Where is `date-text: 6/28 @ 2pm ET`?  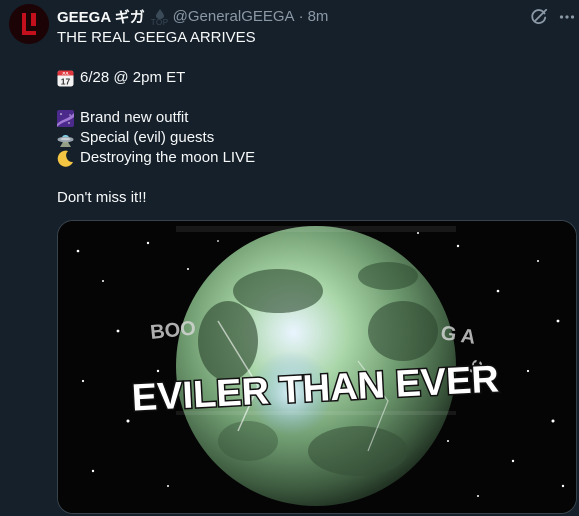 date-text: 6/28 @ 2pm ET is located at coordinates (133, 77).